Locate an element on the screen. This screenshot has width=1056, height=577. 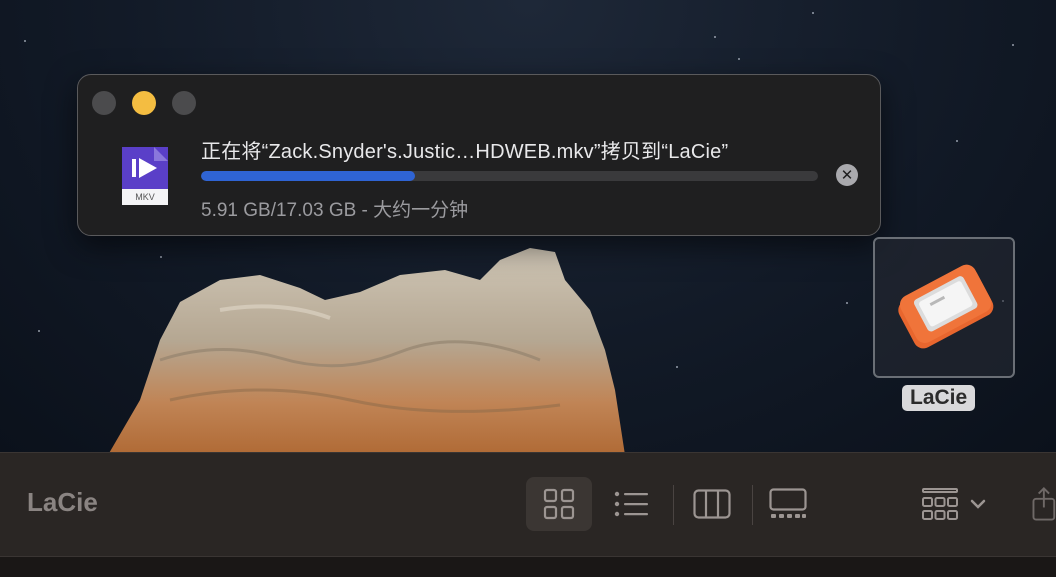
list-view-button is located at coordinates (632, 504).